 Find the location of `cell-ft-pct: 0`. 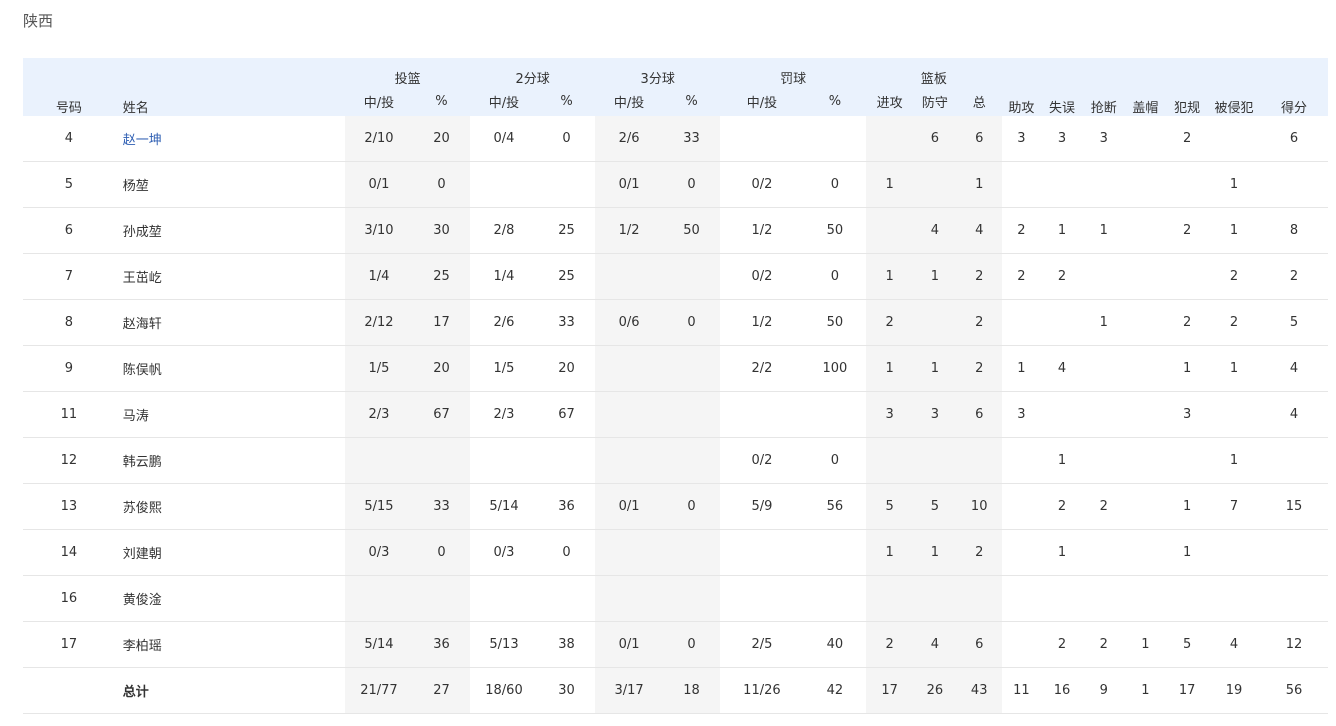

cell-ft-pct: 0 is located at coordinates (835, 184).